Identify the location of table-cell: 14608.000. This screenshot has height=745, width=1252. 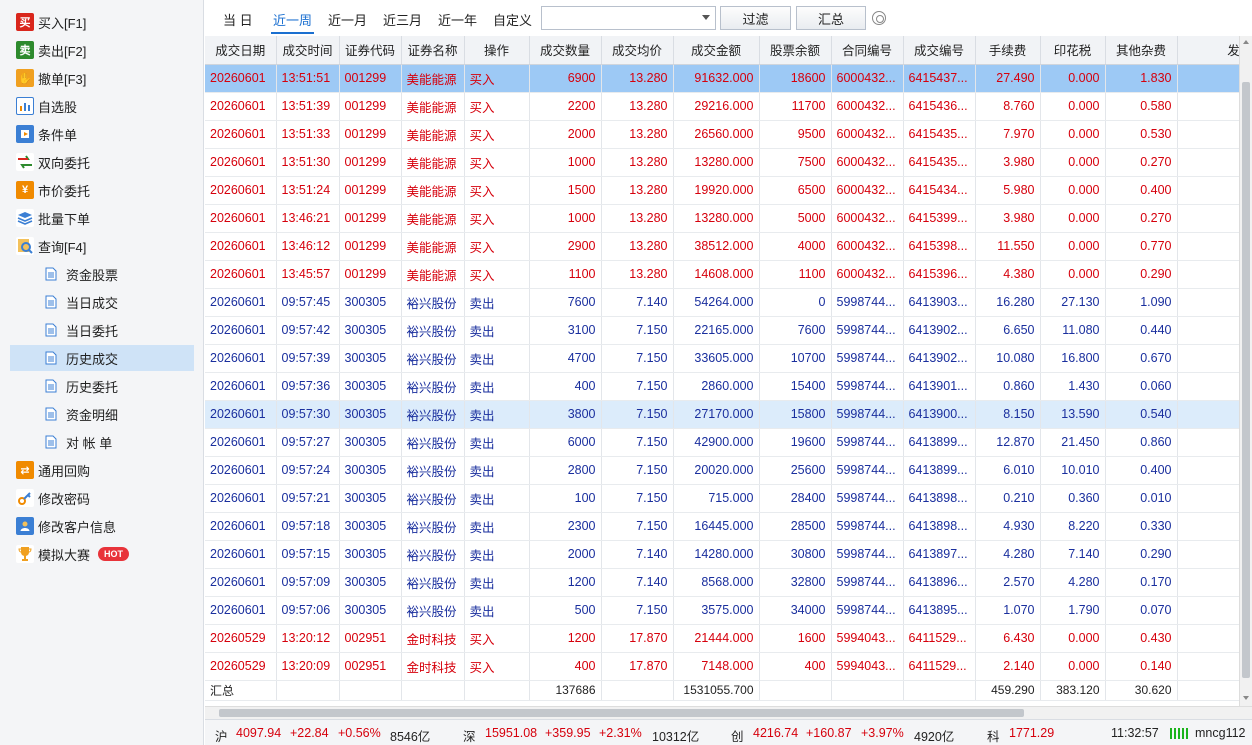
(716, 274).